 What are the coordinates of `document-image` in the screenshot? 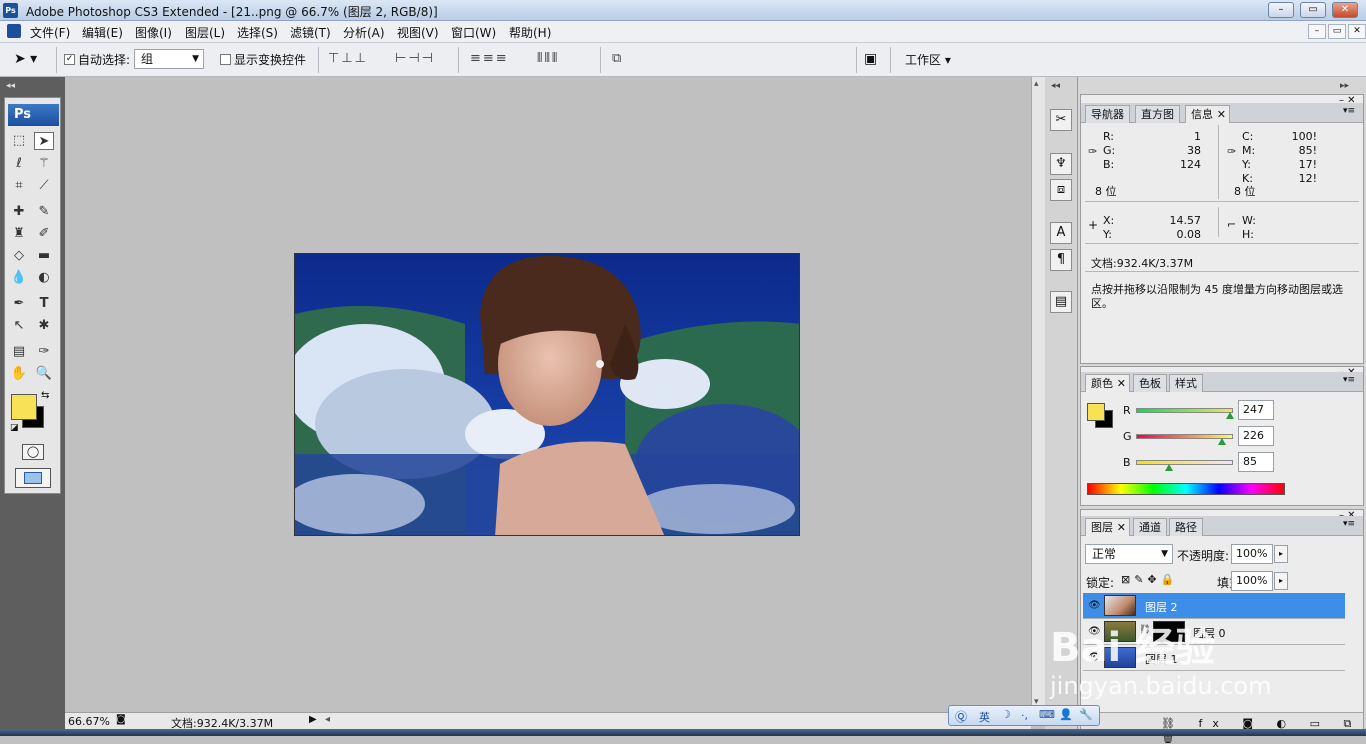 It's located at (547, 394).